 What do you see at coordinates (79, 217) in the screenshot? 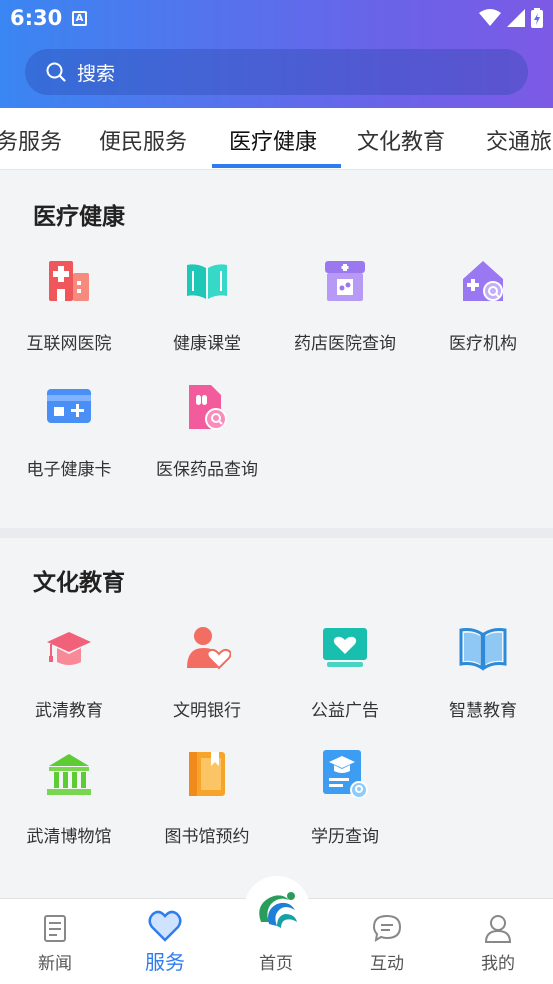
I see `section-title: 医疗健康` at bounding box center [79, 217].